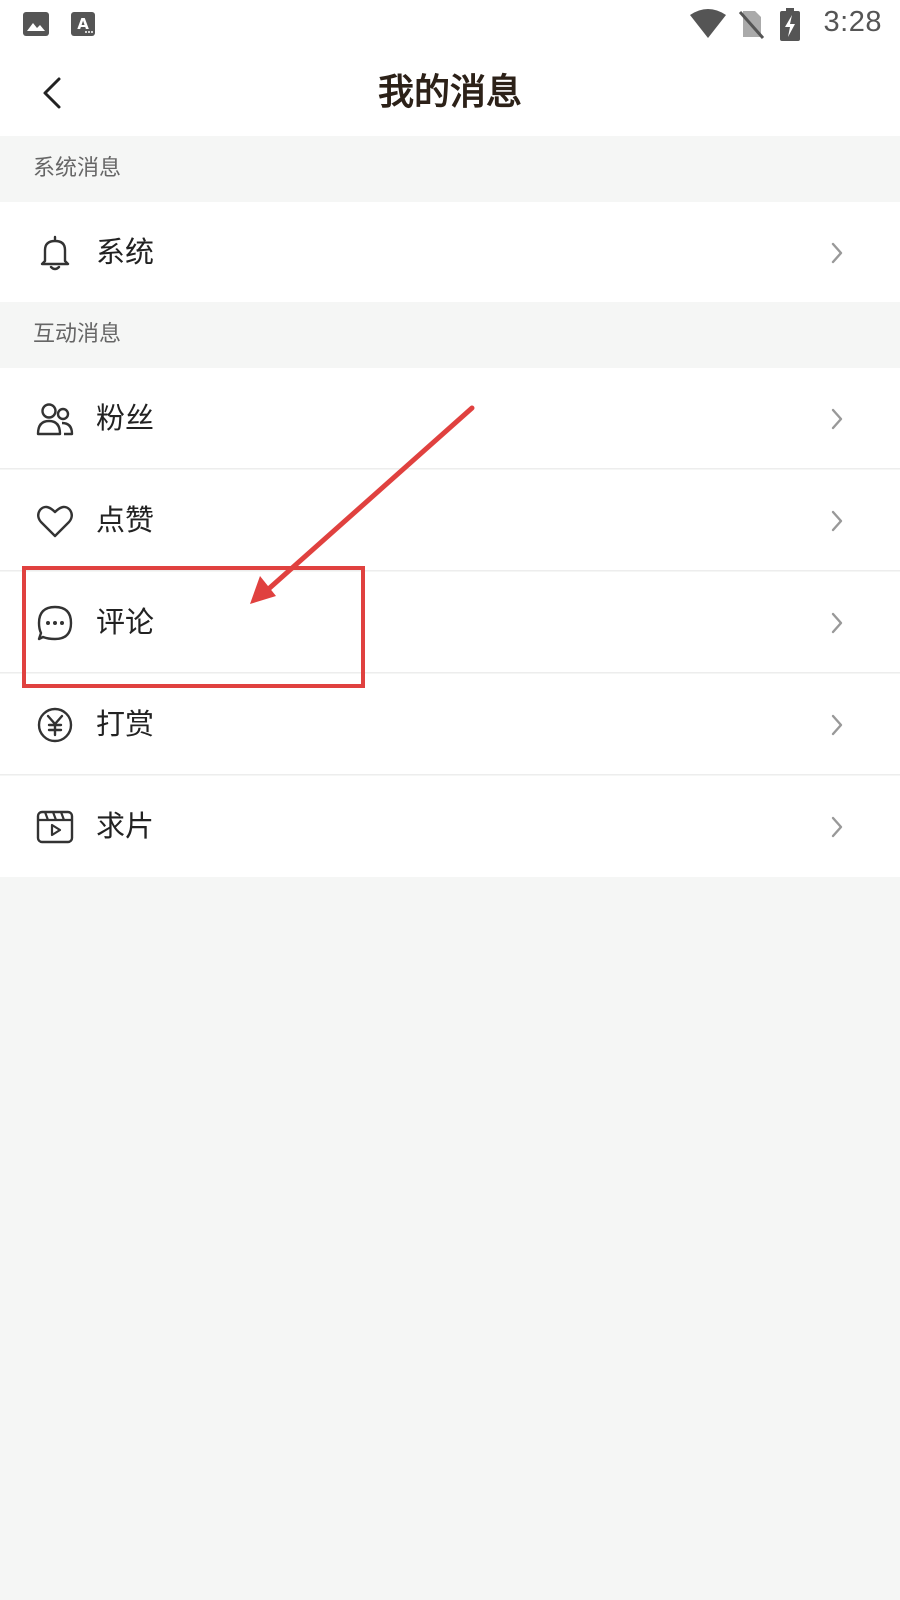 Image resolution: width=900 pixels, height=1600 pixels. I want to click on no-sim-icon, so click(751, 26).